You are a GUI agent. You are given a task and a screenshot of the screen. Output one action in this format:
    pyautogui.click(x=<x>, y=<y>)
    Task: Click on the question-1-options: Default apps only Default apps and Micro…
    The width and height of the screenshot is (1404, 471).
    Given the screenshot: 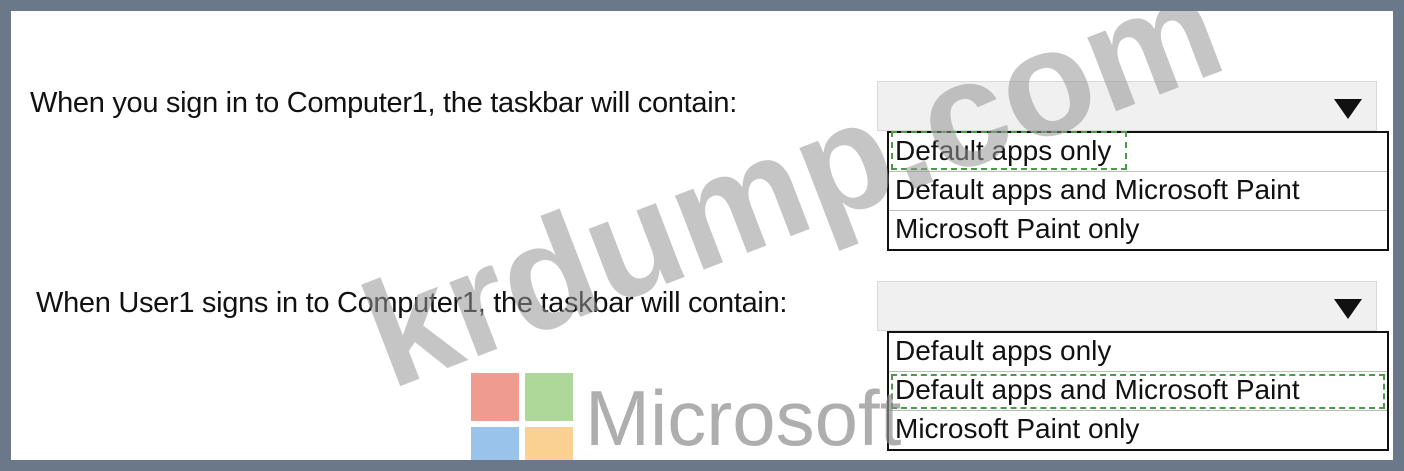 What is the action you would take?
    pyautogui.click(x=1138, y=191)
    